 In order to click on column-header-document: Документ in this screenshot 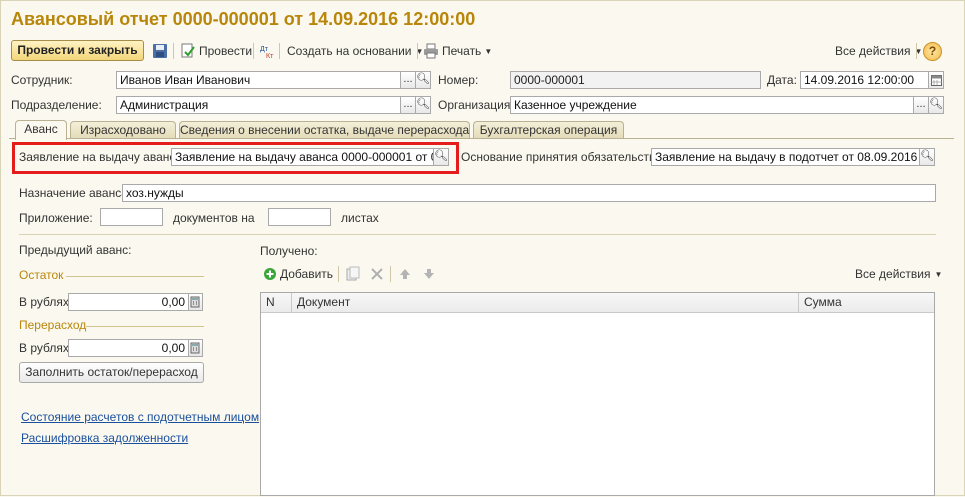, I will do `click(545, 303)`.